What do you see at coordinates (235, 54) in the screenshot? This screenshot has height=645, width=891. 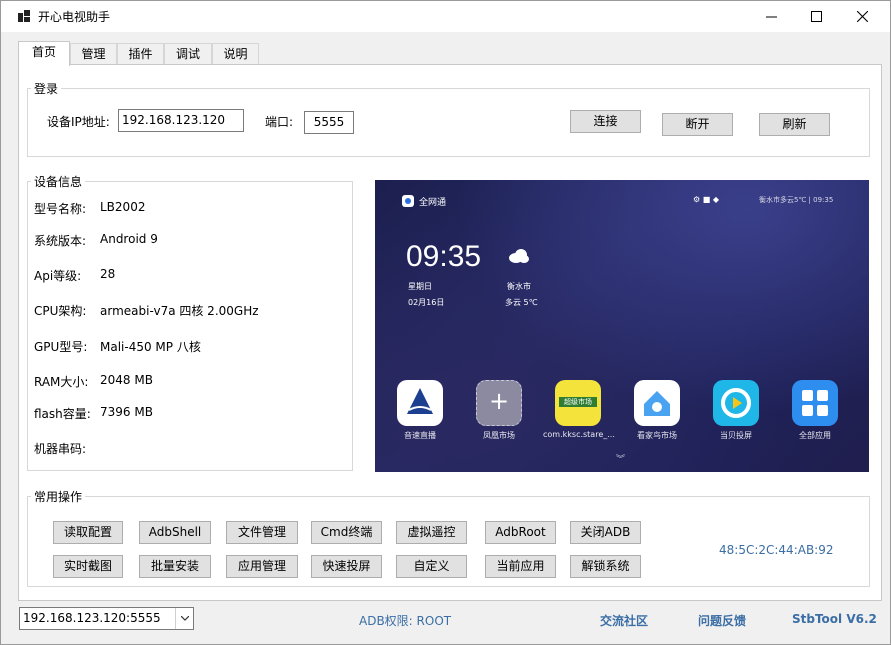 I see `tab-help: 说明` at bounding box center [235, 54].